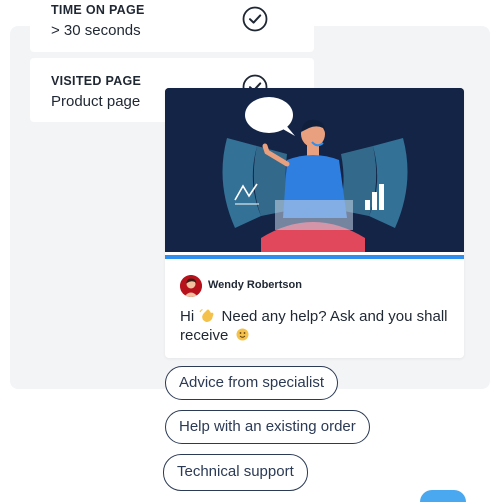 Image resolution: width=499 pixels, height=502 pixels. I want to click on rule-title: VISITED PAGE, so click(96, 81).